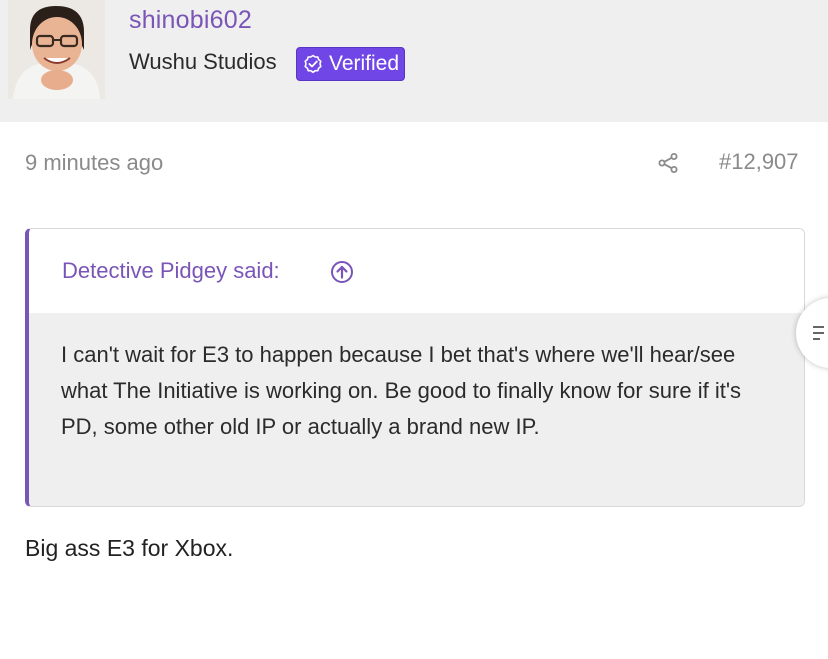  Describe the element at coordinates (313, 64) in the screenshot. I see `check-badge-icon` at that location.